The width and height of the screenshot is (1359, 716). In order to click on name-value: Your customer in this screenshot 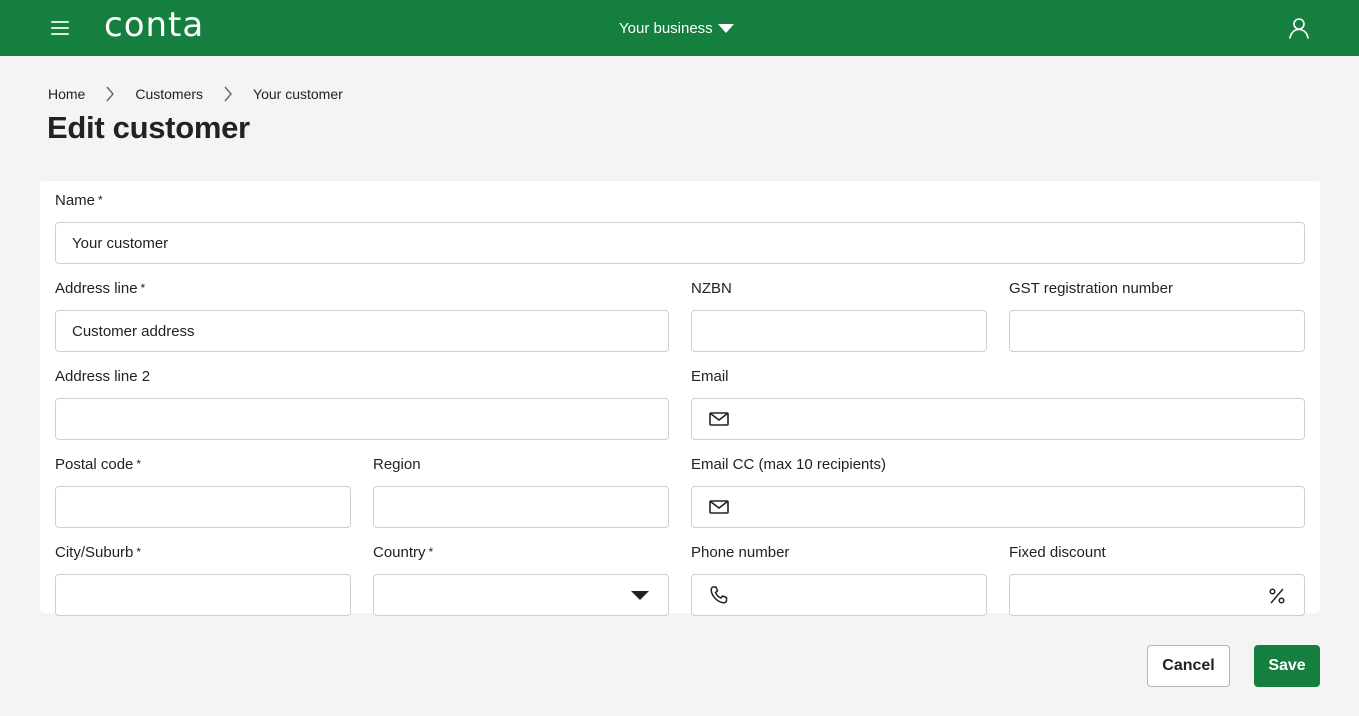, I will do `click(120, 243)`.